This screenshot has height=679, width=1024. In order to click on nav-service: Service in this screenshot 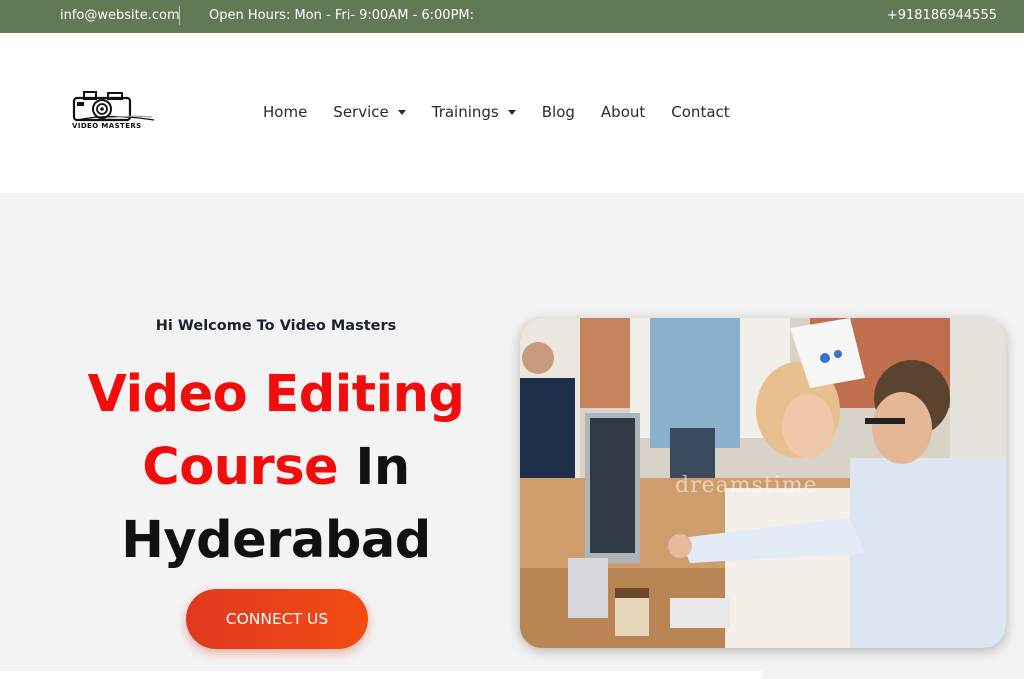, I will do `click(369, 112)`.